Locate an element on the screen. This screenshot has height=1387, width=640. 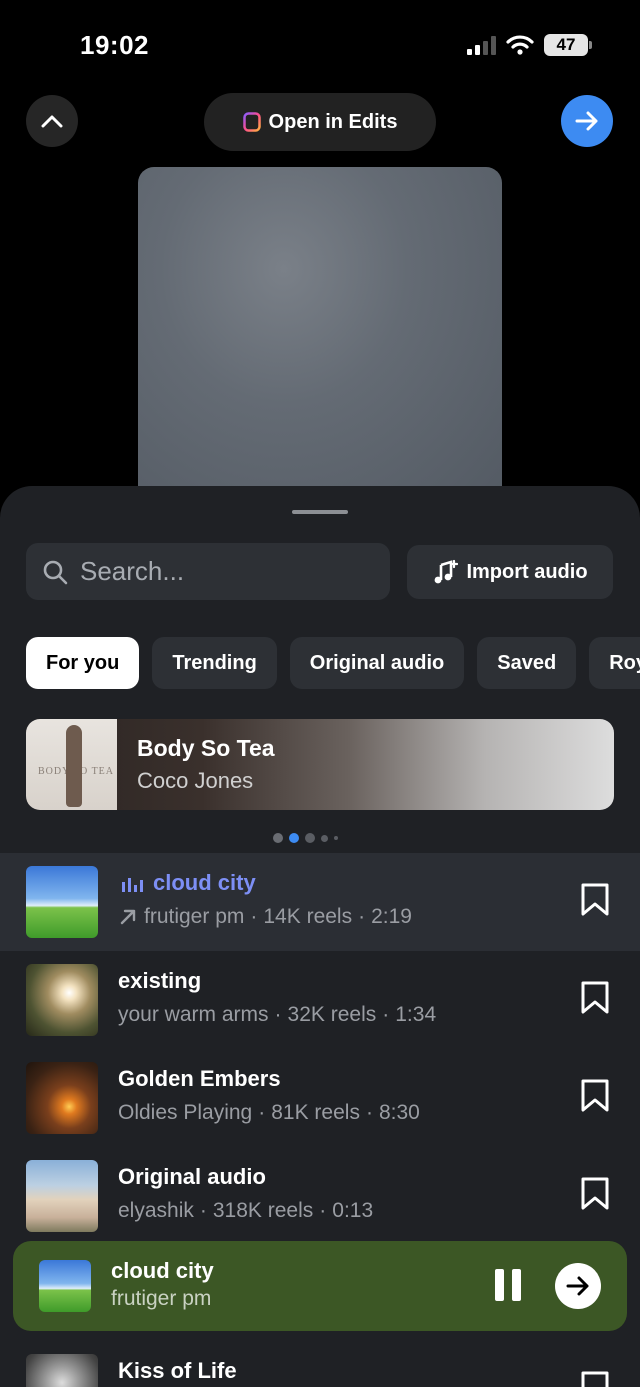
chevron-up-icon is located at coordinates (52, 121).